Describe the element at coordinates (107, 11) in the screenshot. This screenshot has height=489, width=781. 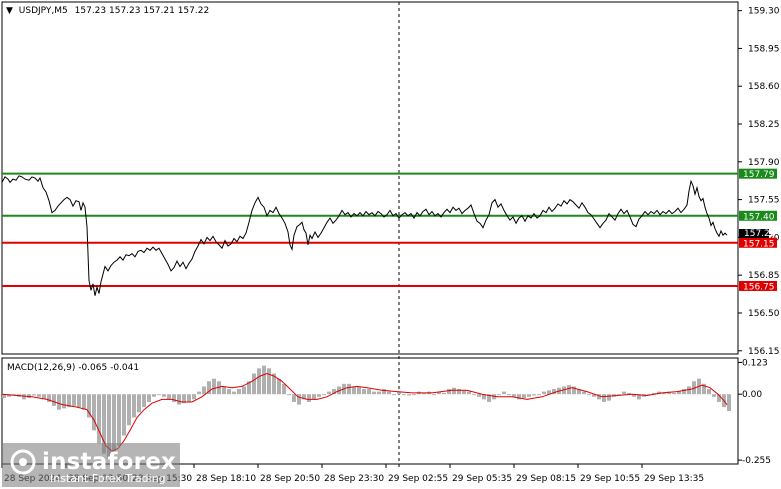
I see `chart-symbol-header: ▼ USDJPY,M5 157.23 157.23 157.21 157.22` at that location.